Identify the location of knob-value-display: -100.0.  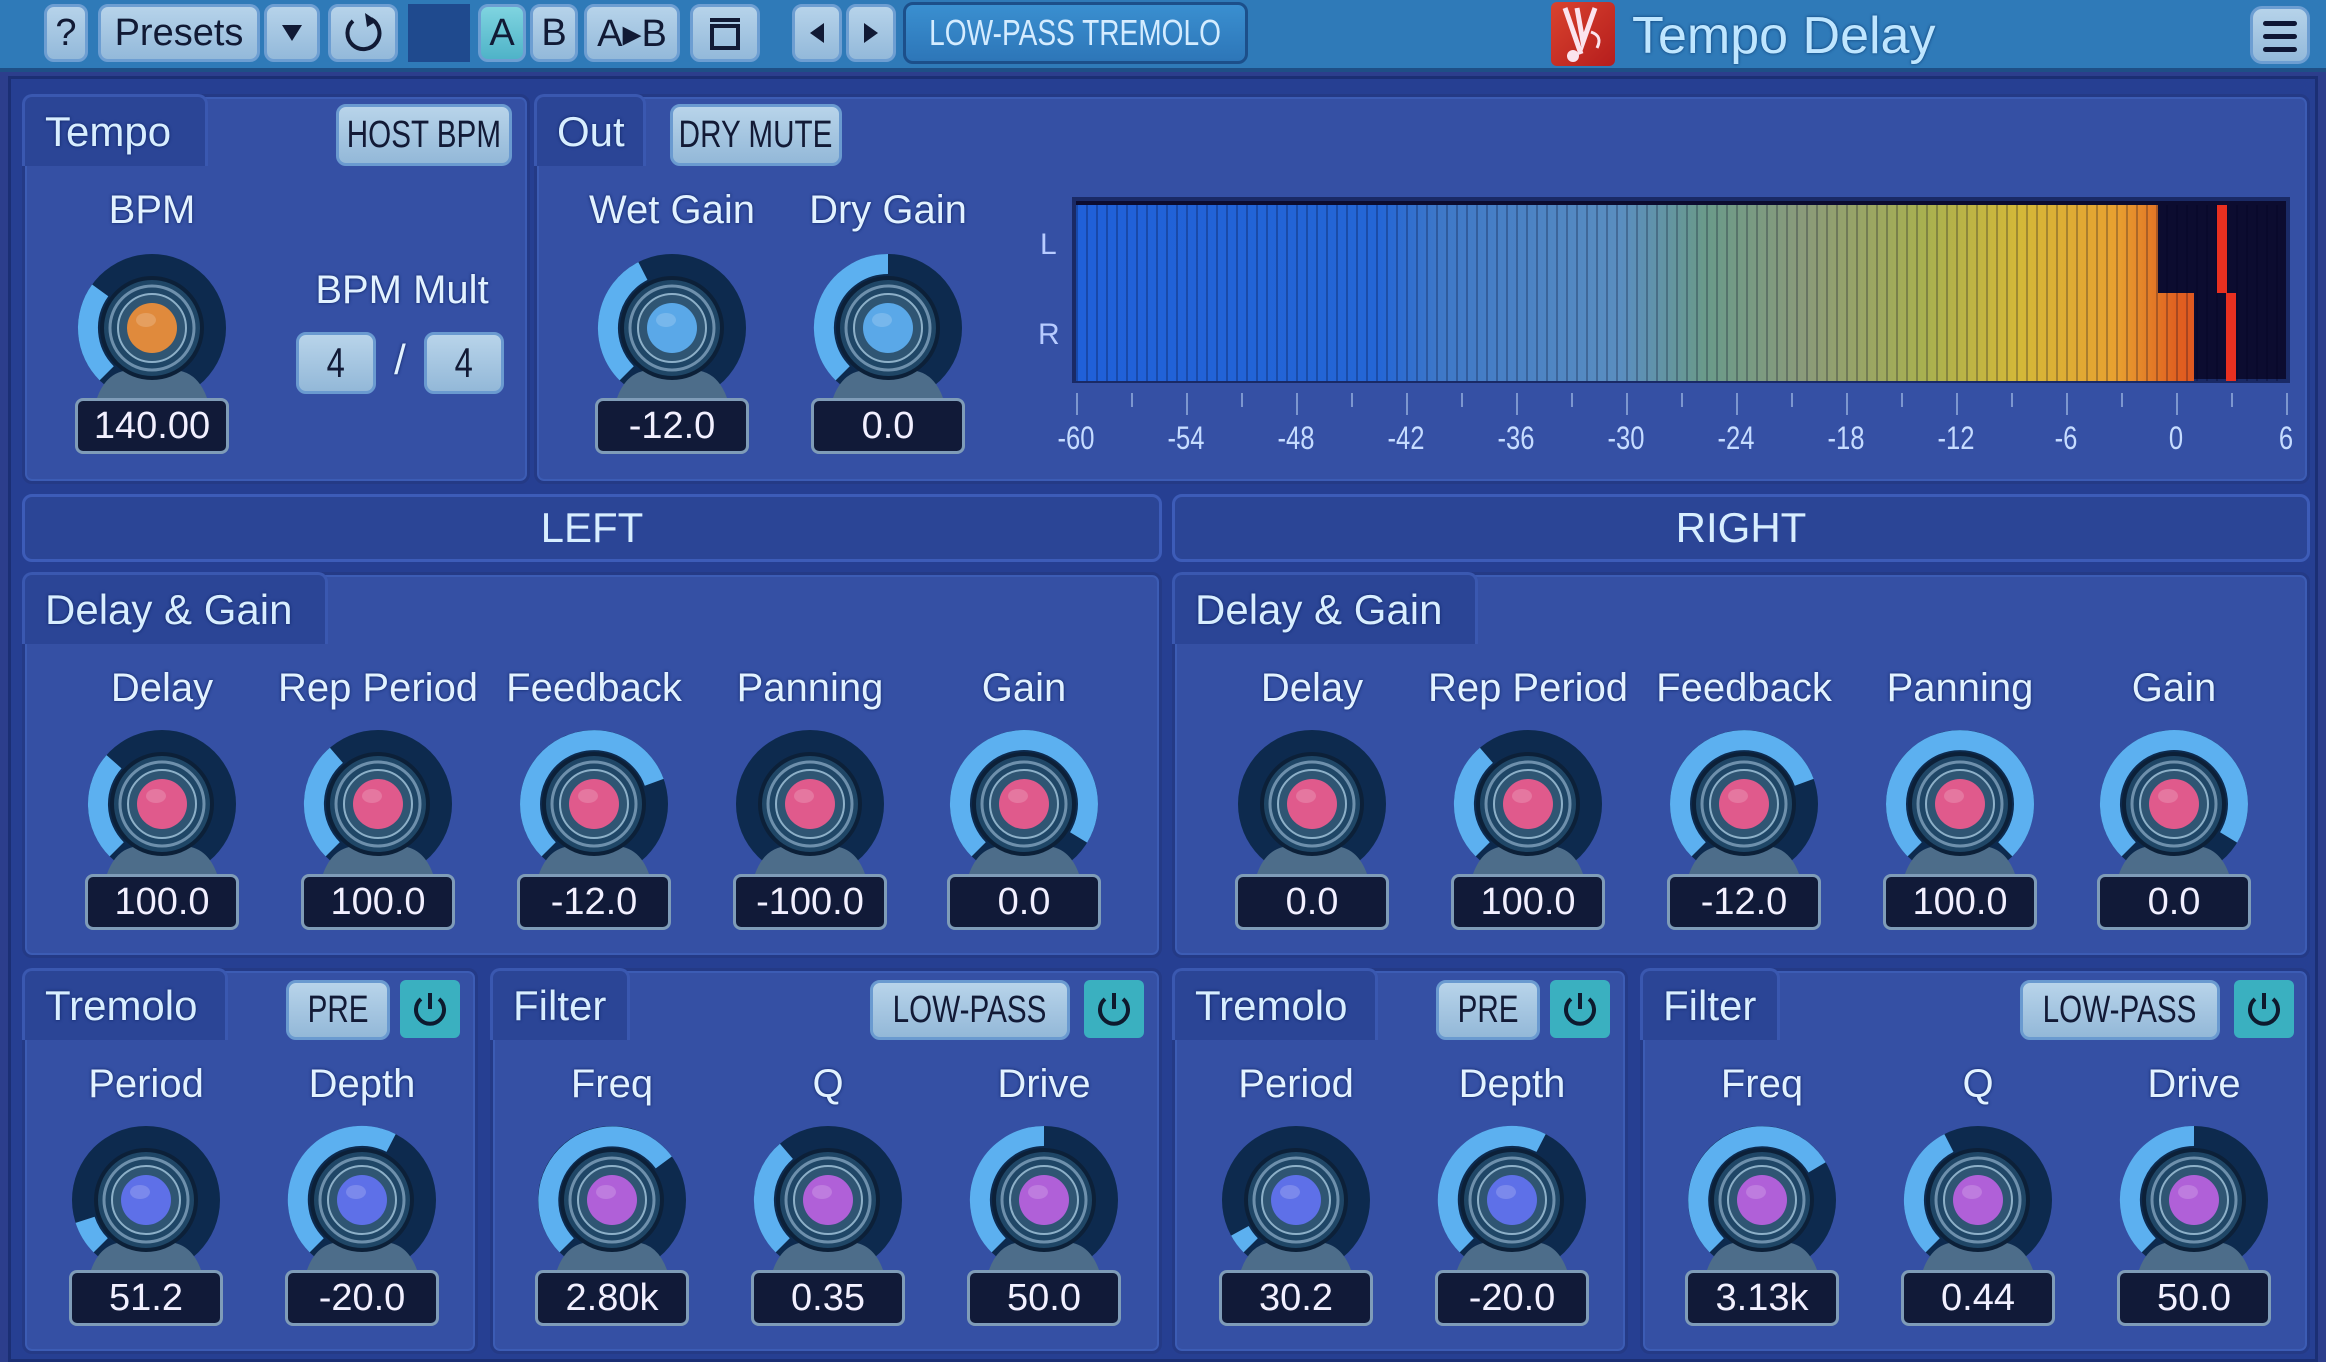
(810, 902).